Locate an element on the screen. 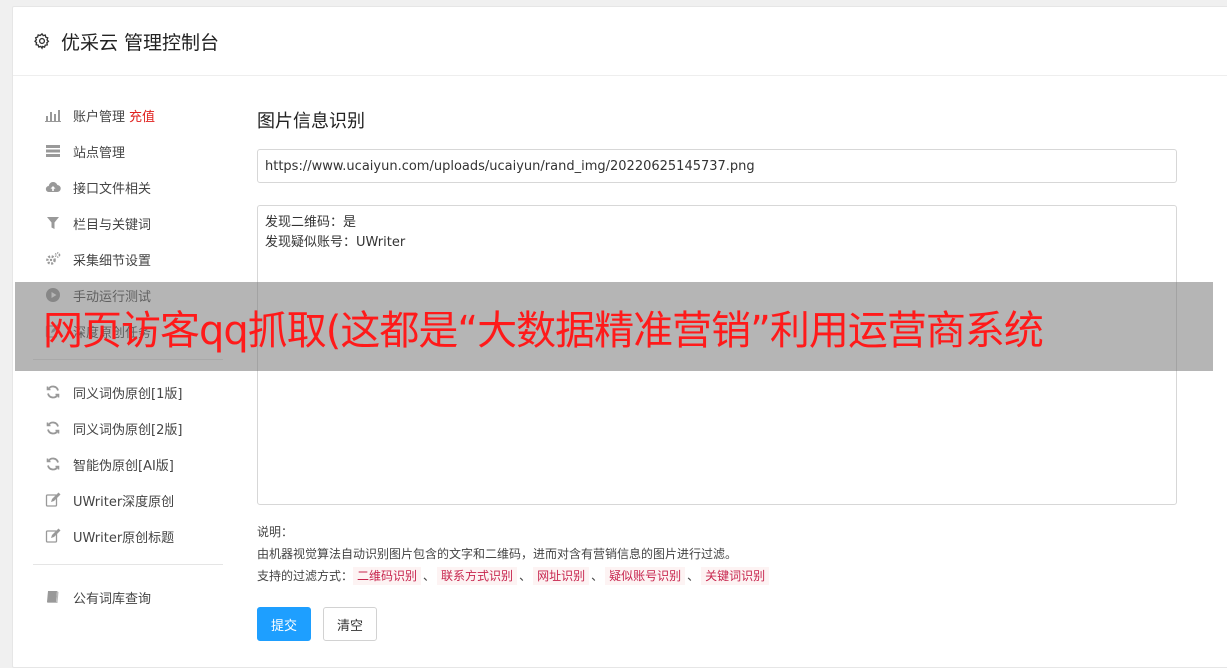 This screenshot has width=1227, height=668. filter-tag: 网址识别 is located at coordinates (561, 576).